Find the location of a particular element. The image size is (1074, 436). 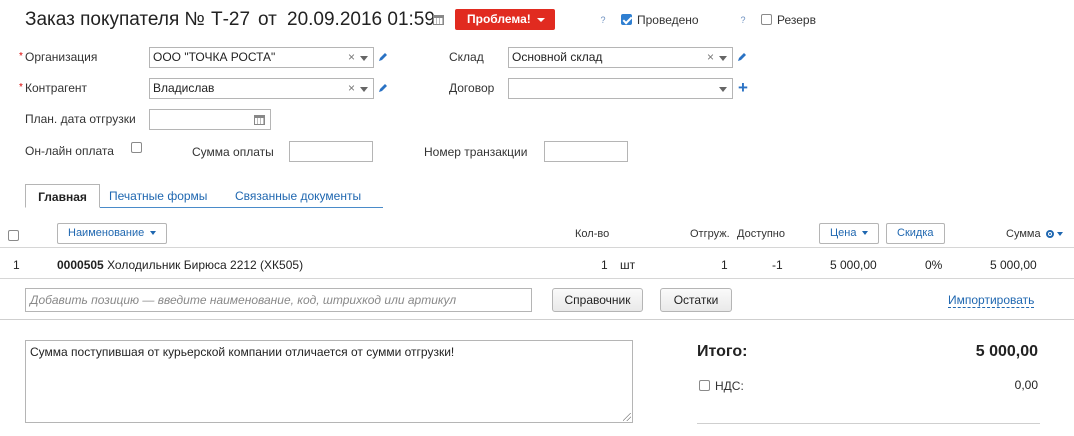

item-shipped: 1 is located at coordinates (724, 265).